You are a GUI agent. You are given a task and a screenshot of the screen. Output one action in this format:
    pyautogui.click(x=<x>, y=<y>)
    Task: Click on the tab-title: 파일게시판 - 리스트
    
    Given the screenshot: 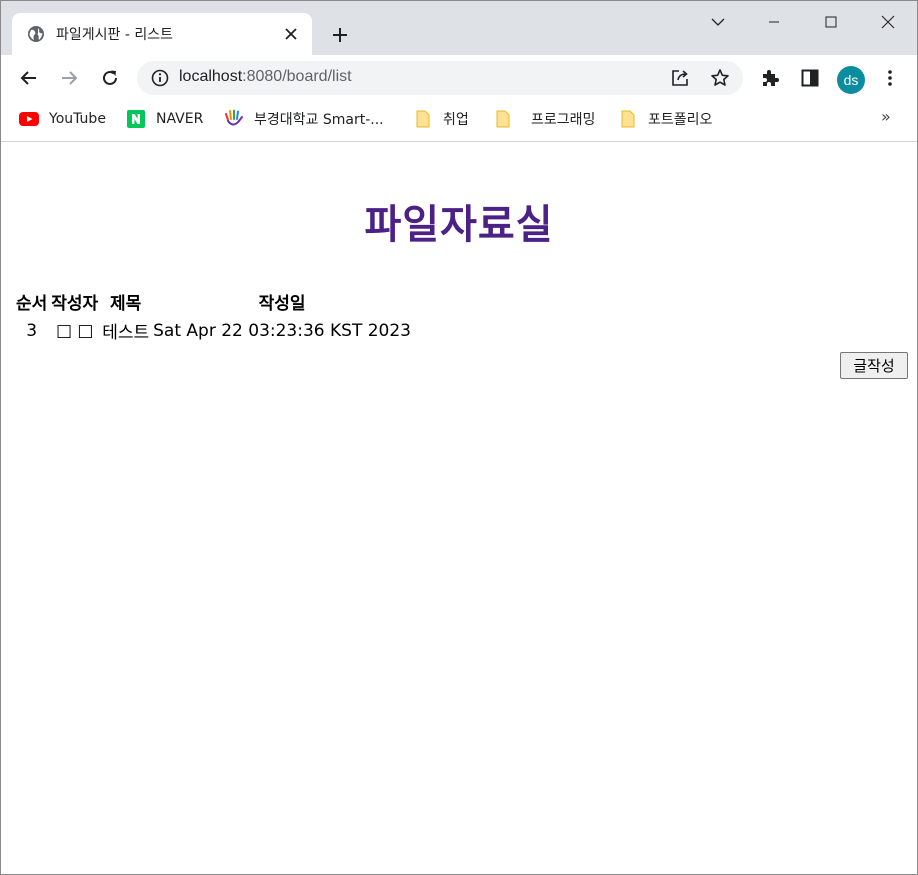 What is the action you would take?
    pyautogui.click(x=114, y=35)
    